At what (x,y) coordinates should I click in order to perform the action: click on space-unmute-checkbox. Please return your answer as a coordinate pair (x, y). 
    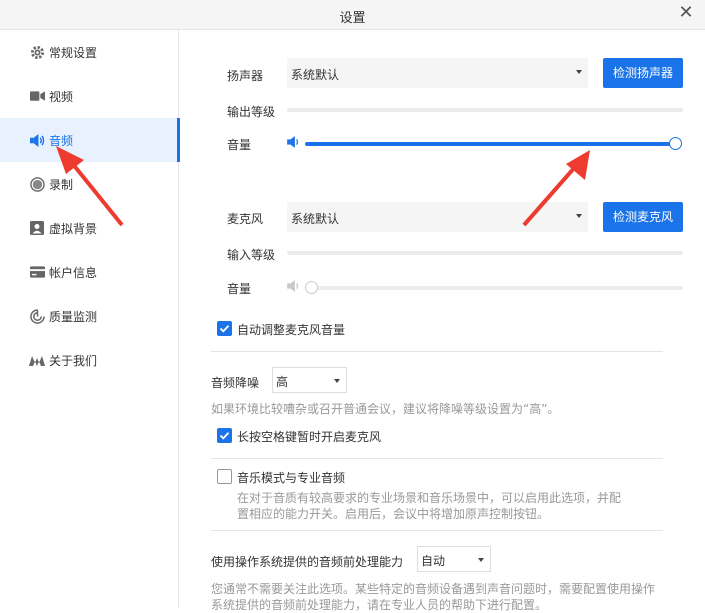
    Looking at the image, I should click on (224, 435).